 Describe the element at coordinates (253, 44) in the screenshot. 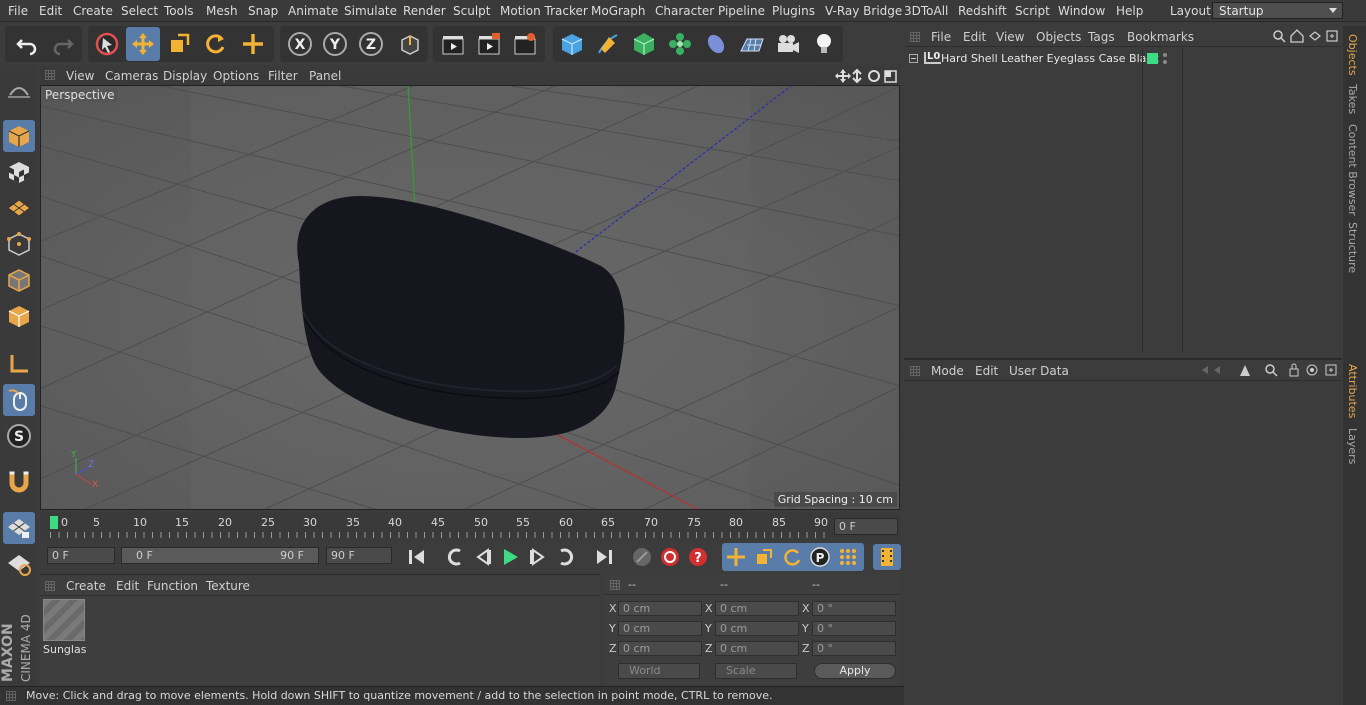

I see `add-tool-button` at that location.